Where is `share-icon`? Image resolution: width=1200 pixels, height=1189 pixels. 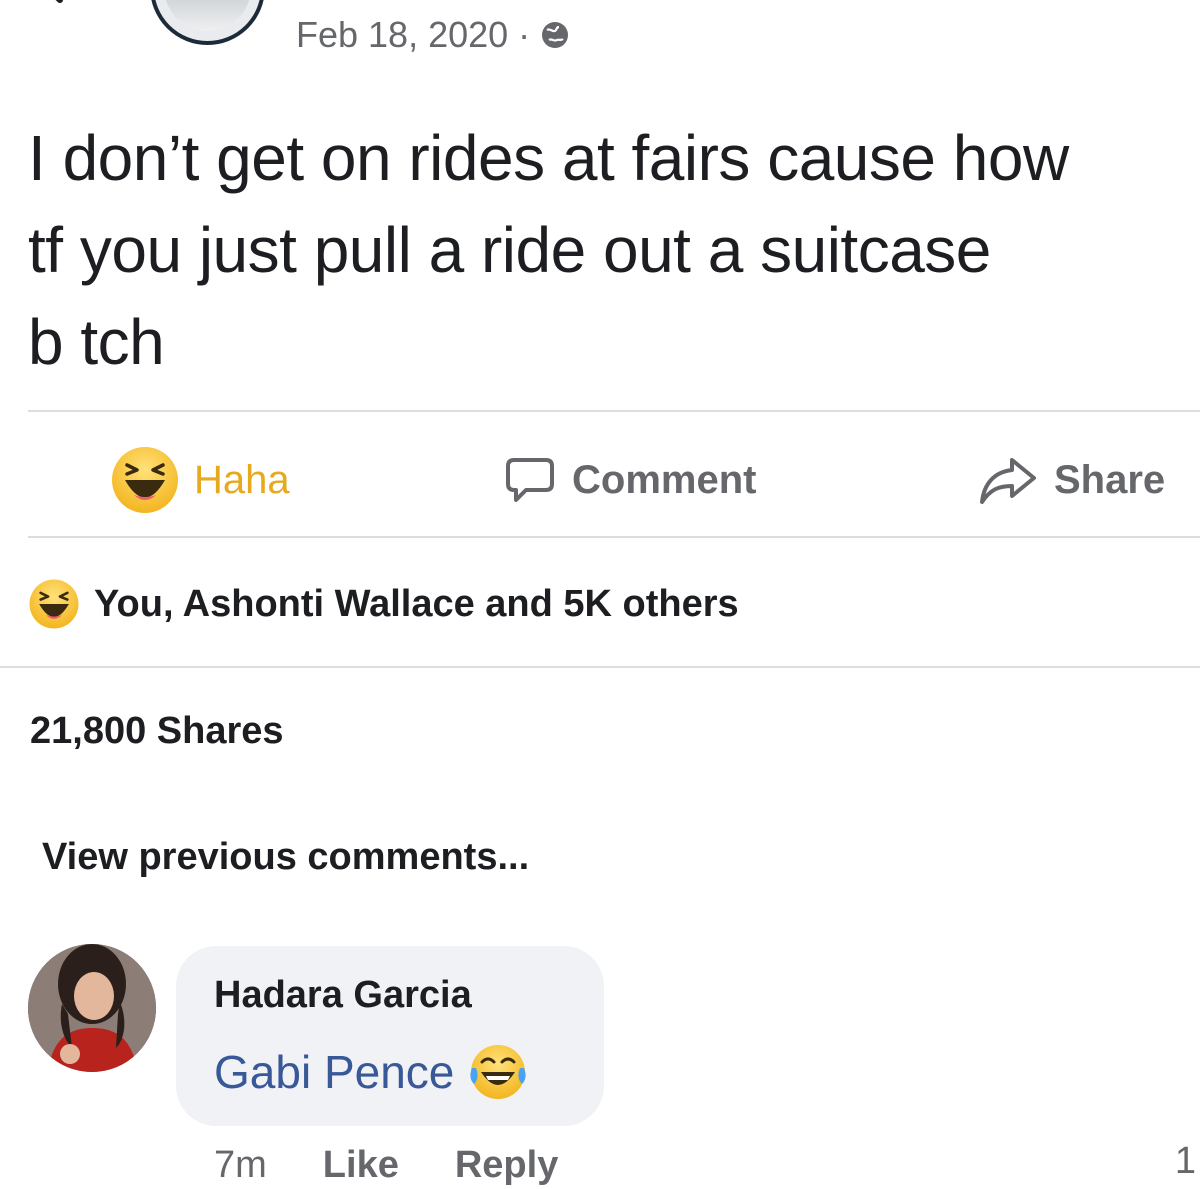
share-icon is located at coordinates (1008, 481).